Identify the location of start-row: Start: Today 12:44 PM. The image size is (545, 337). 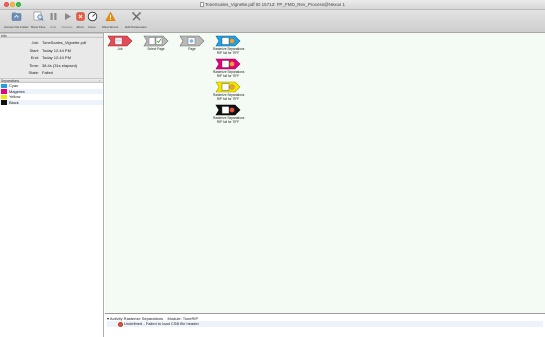
(50, 50).